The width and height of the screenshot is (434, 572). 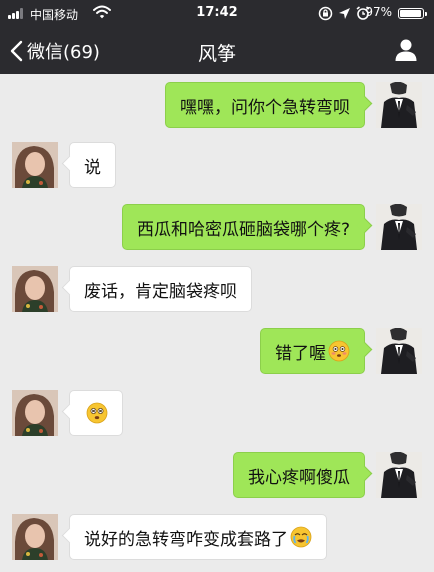 I want to click on message-bubble: 废话，肯定脑袋疼呗, so click(x=156, y=289).